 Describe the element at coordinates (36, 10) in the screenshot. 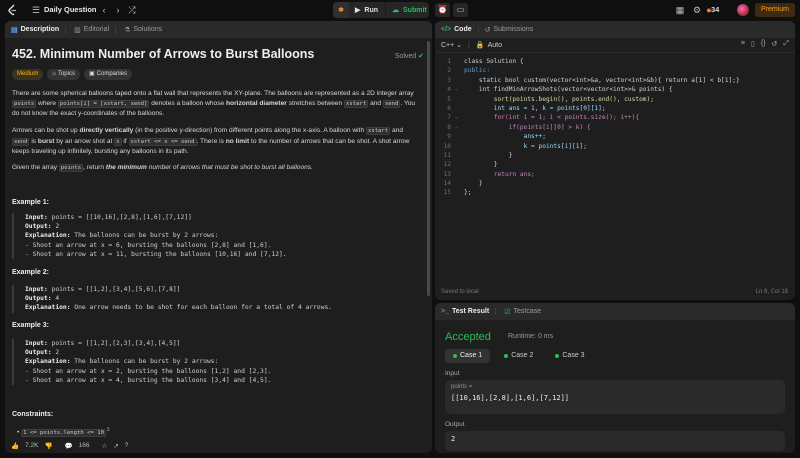

I see `problem-list-icon: ☰` at that location.